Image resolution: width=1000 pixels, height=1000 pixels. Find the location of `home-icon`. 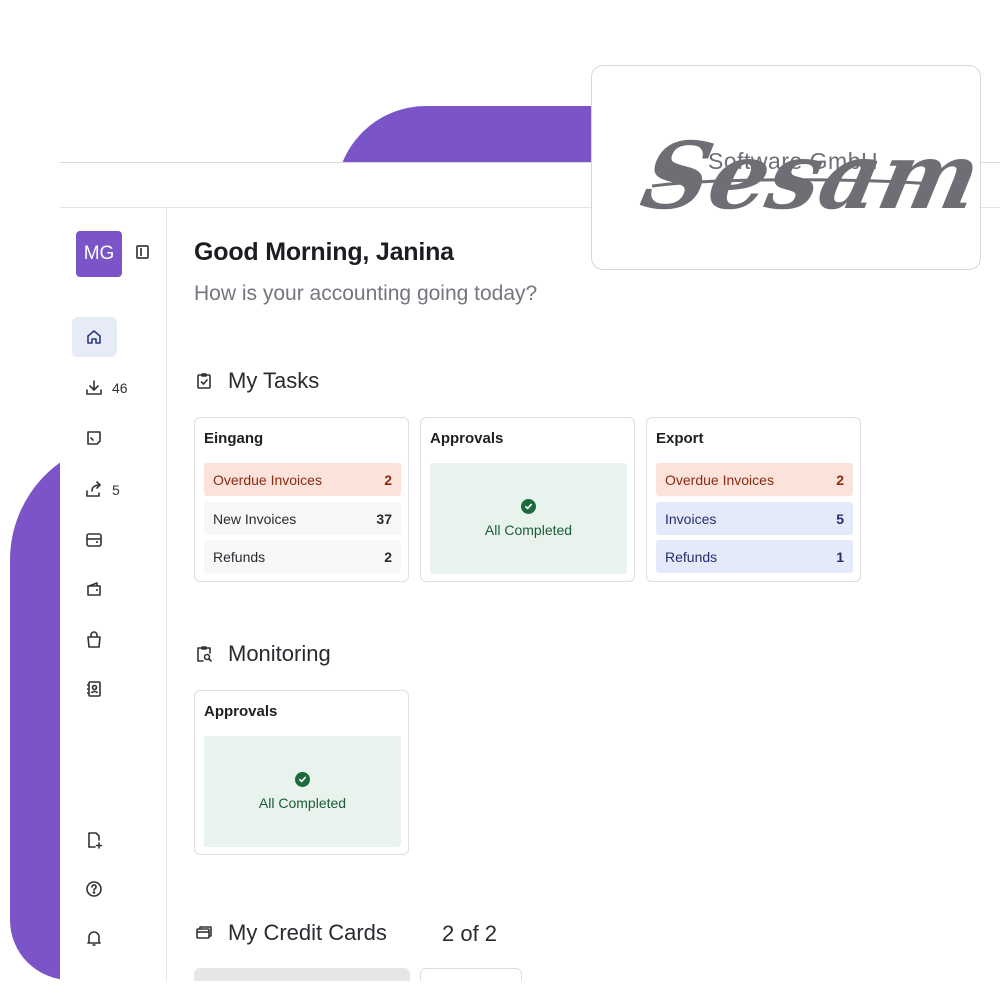

home-icon is located at coordinates (94, 337).